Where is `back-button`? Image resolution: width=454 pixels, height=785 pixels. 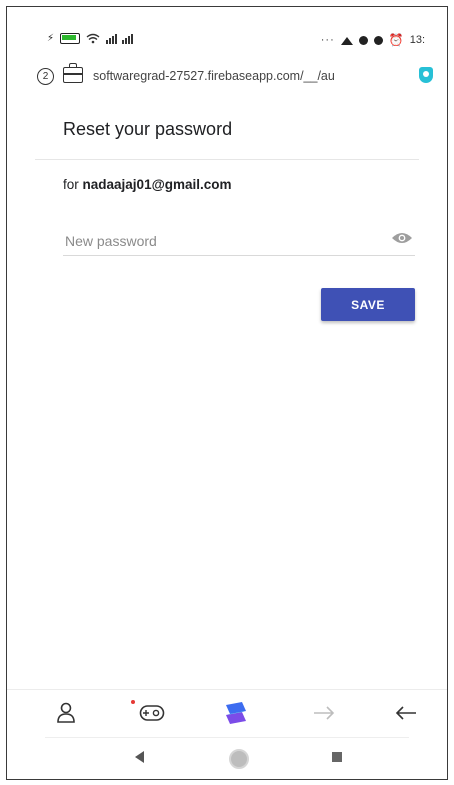 back-button is located at coordinates (406, 713).